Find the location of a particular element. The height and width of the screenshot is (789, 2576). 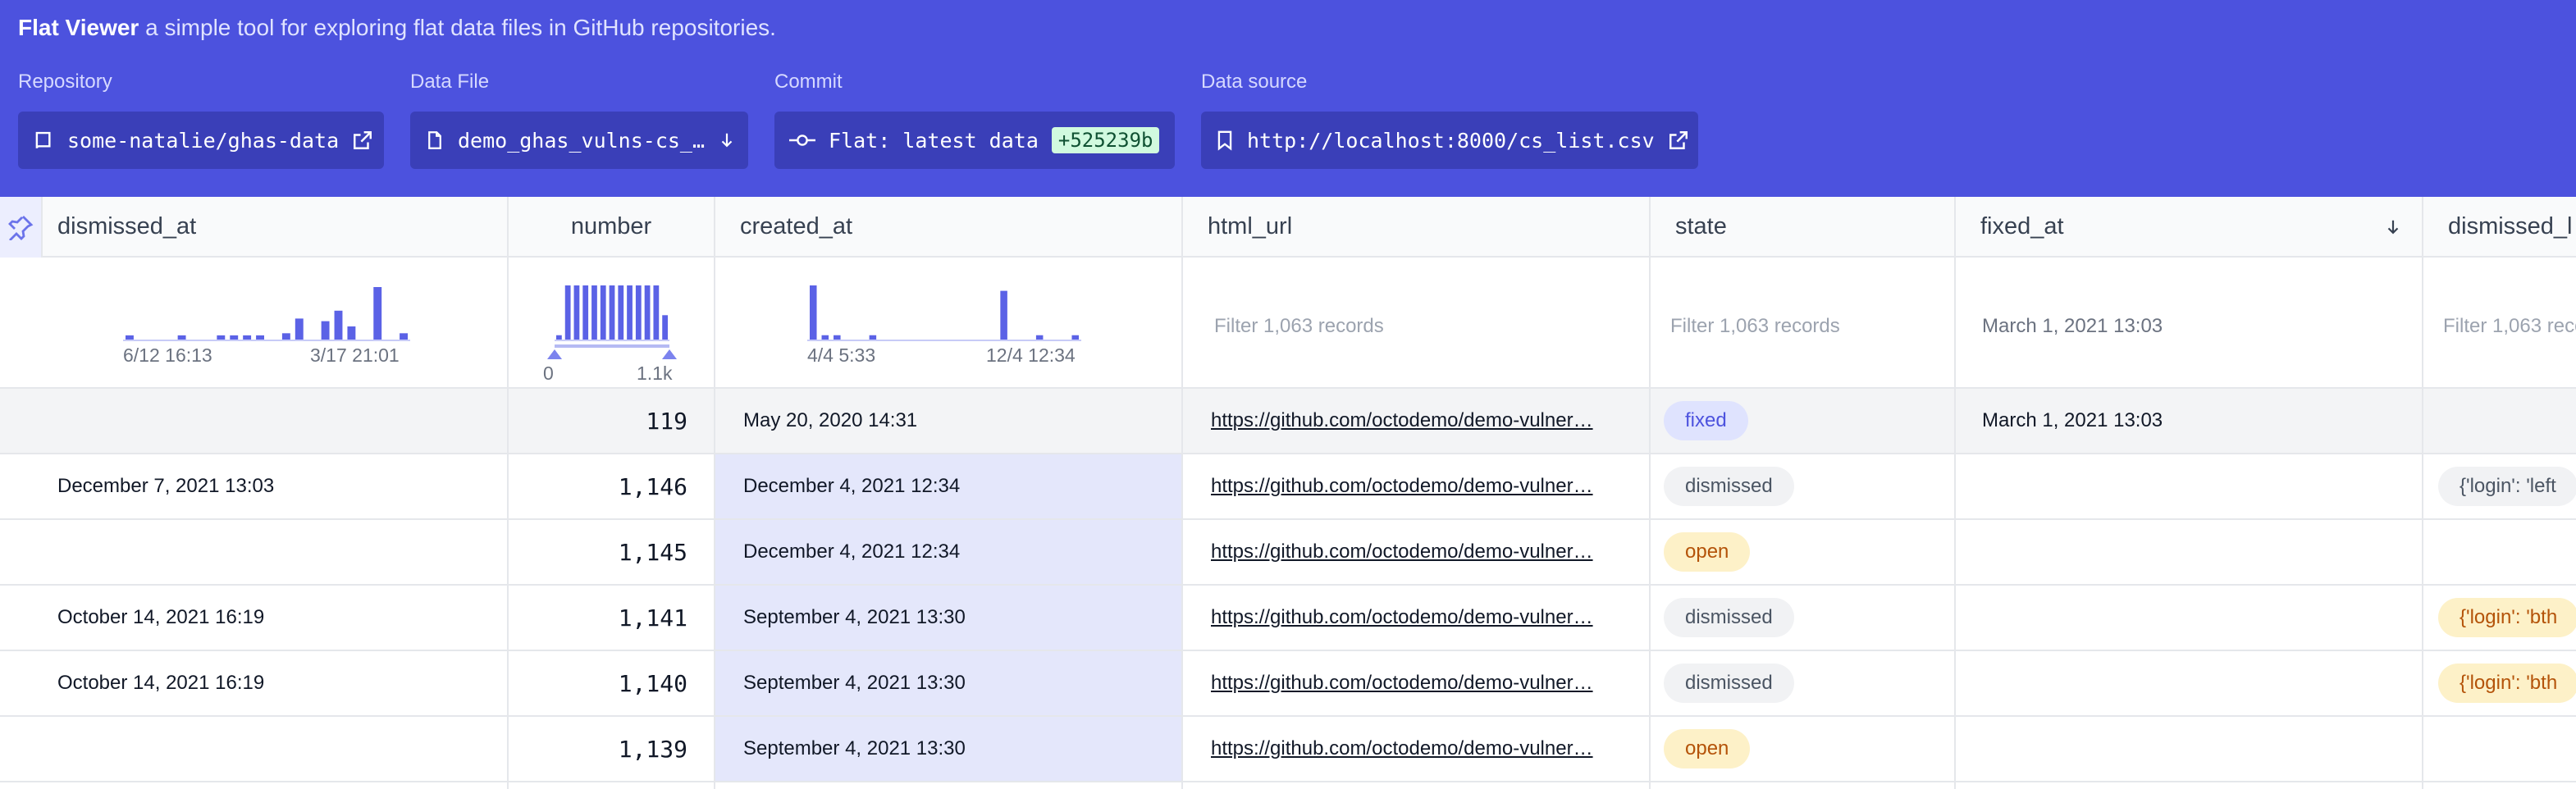

filter-state: Filter 1,063 records is located at coordinates (1803, 323).